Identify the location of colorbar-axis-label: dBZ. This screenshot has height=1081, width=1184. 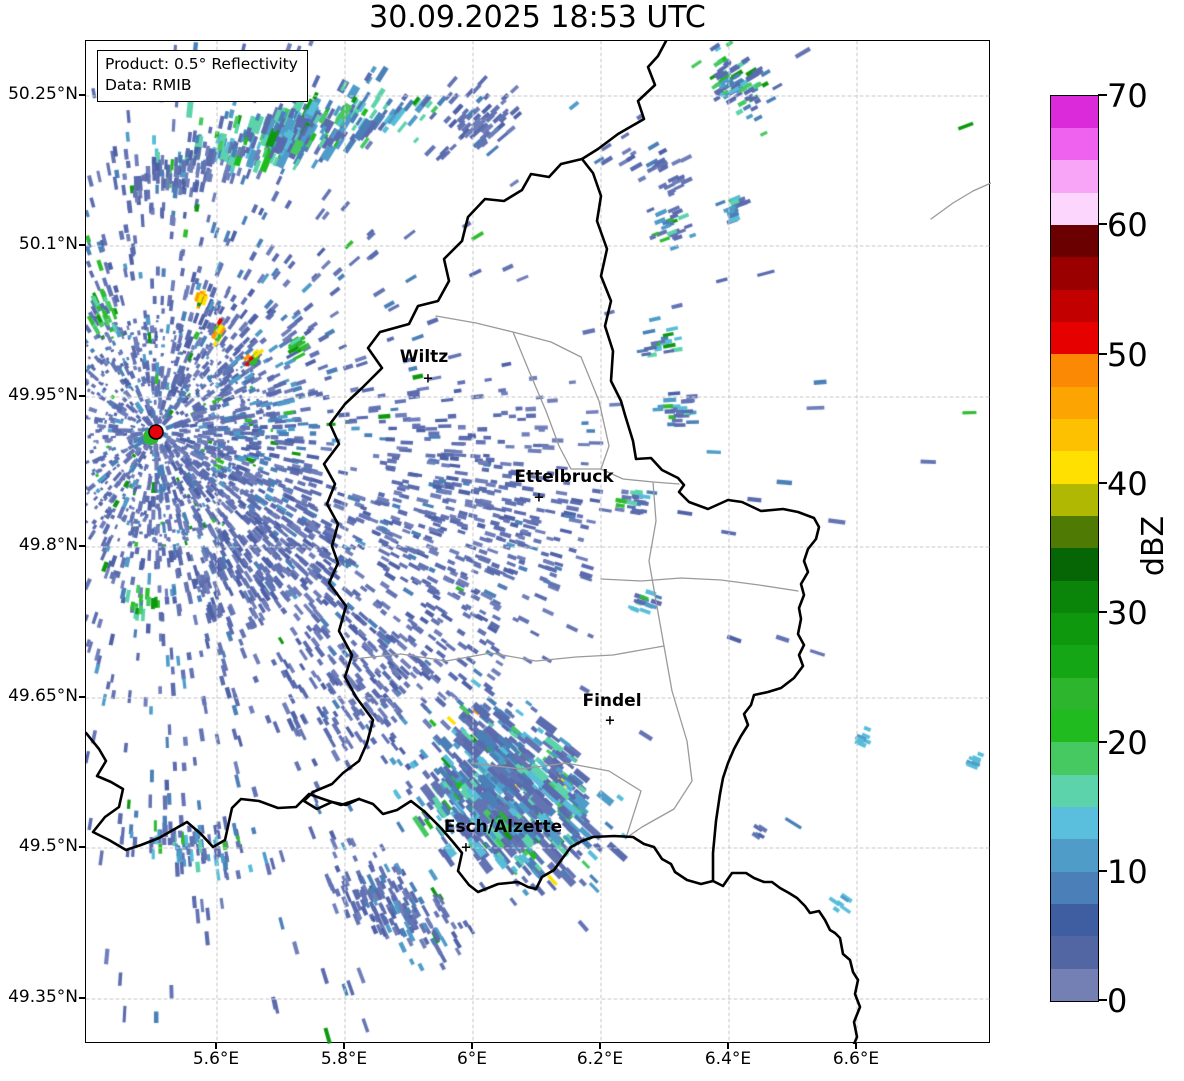
(1153, 546).